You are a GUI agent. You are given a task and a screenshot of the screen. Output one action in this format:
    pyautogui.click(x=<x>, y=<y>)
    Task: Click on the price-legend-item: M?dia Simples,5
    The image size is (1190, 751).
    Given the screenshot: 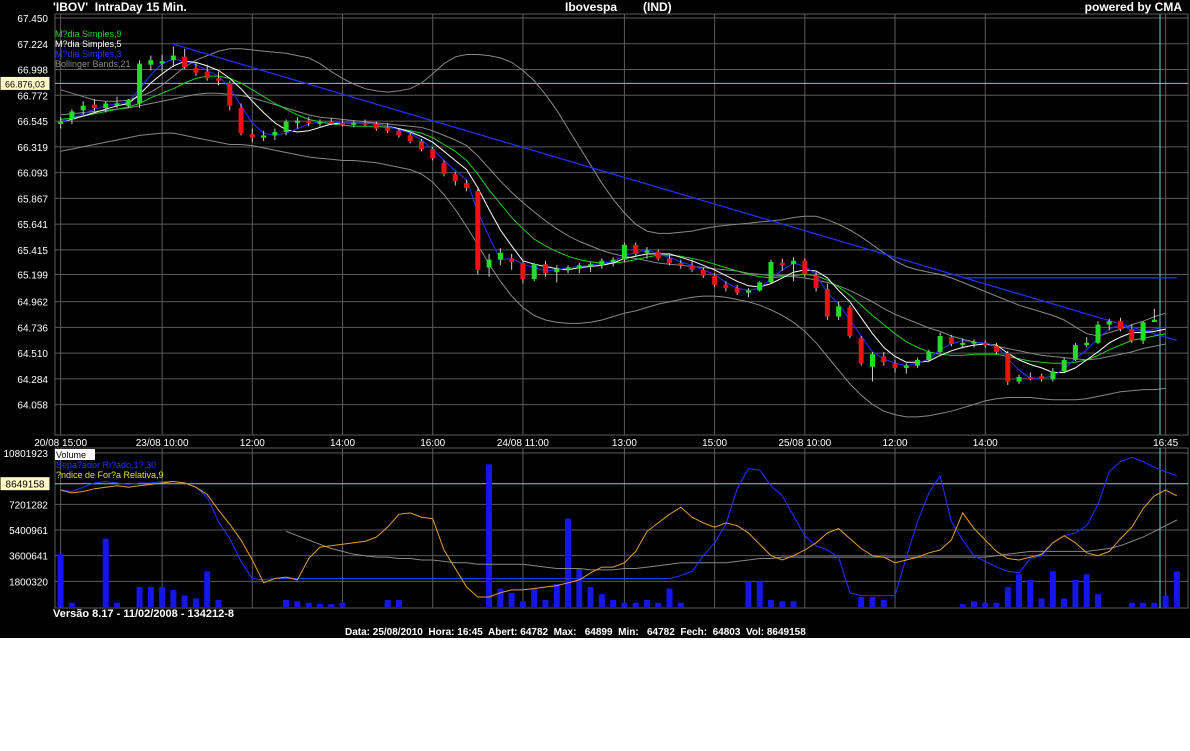 What is the action you would take?
    pyautogui.click(x=88, y=44)
    